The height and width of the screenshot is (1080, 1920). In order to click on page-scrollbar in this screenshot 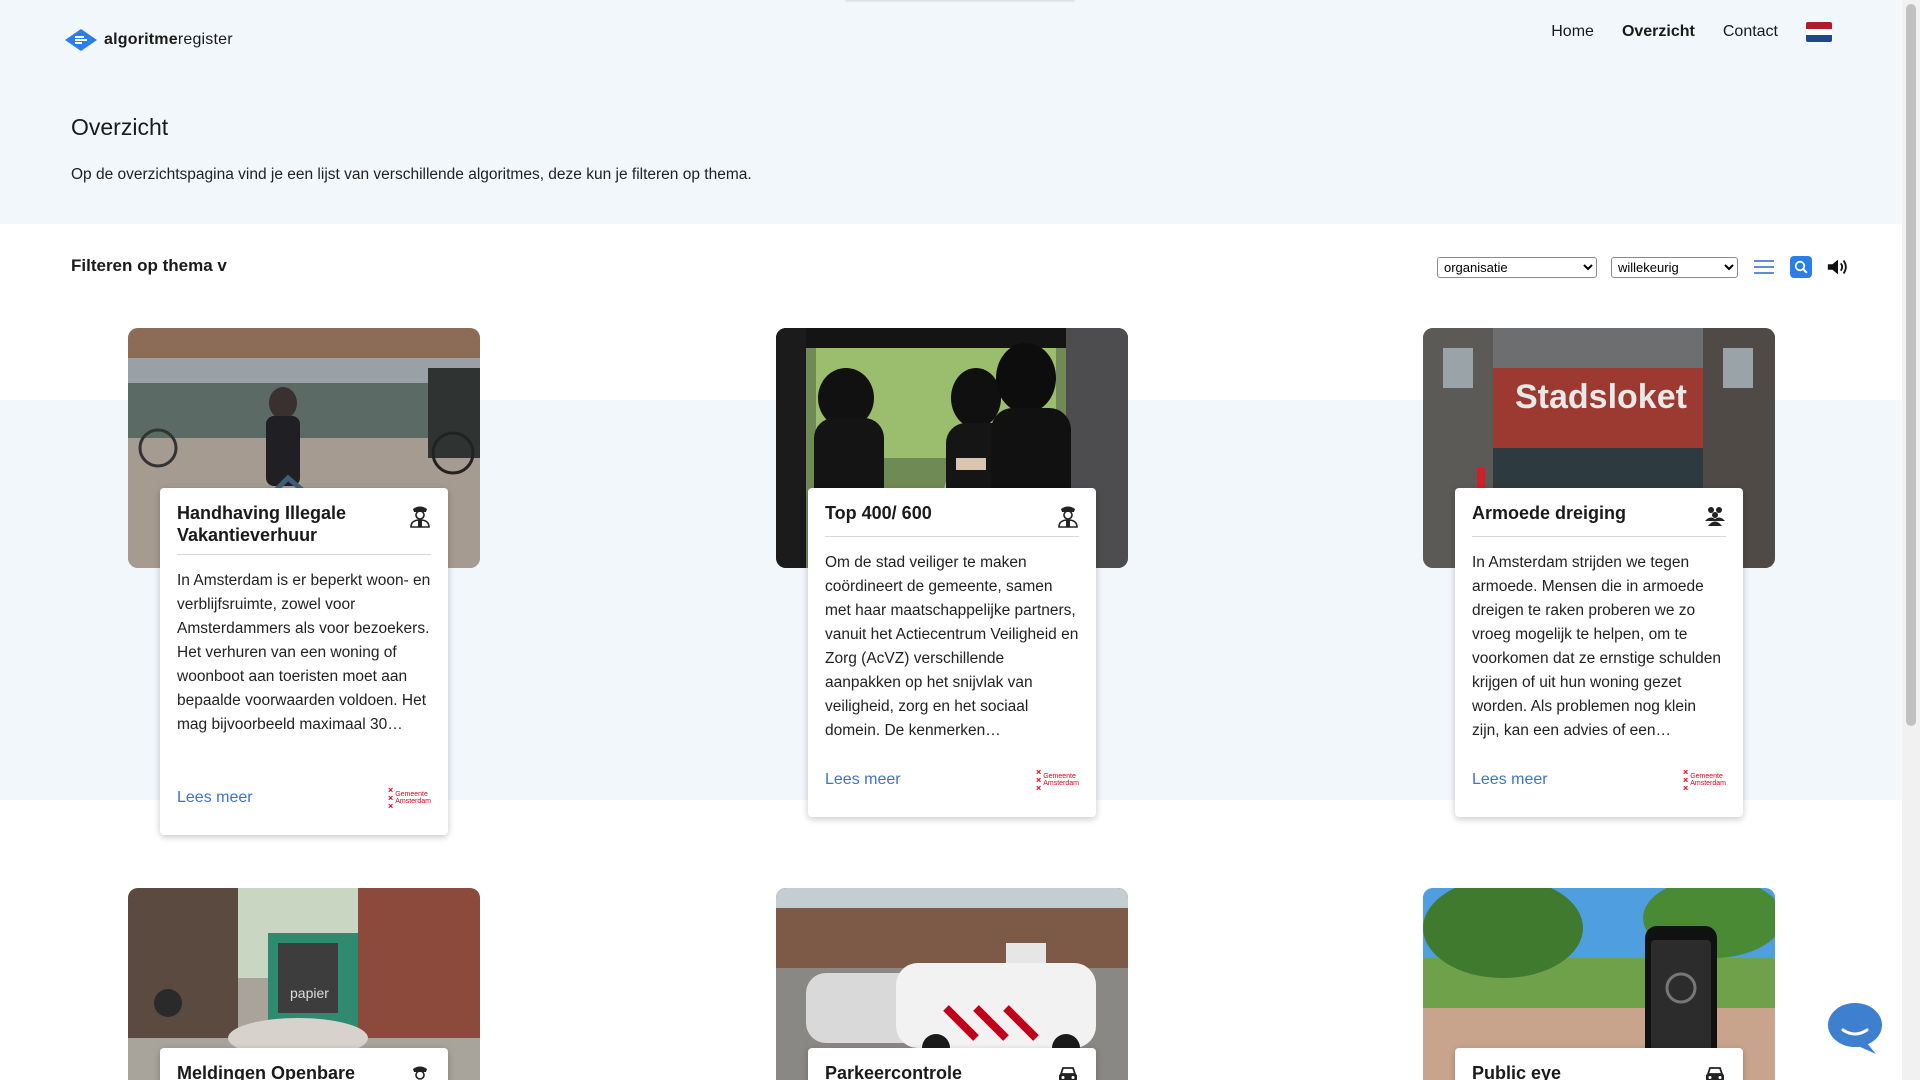, I will do `click(1911, 540)`.